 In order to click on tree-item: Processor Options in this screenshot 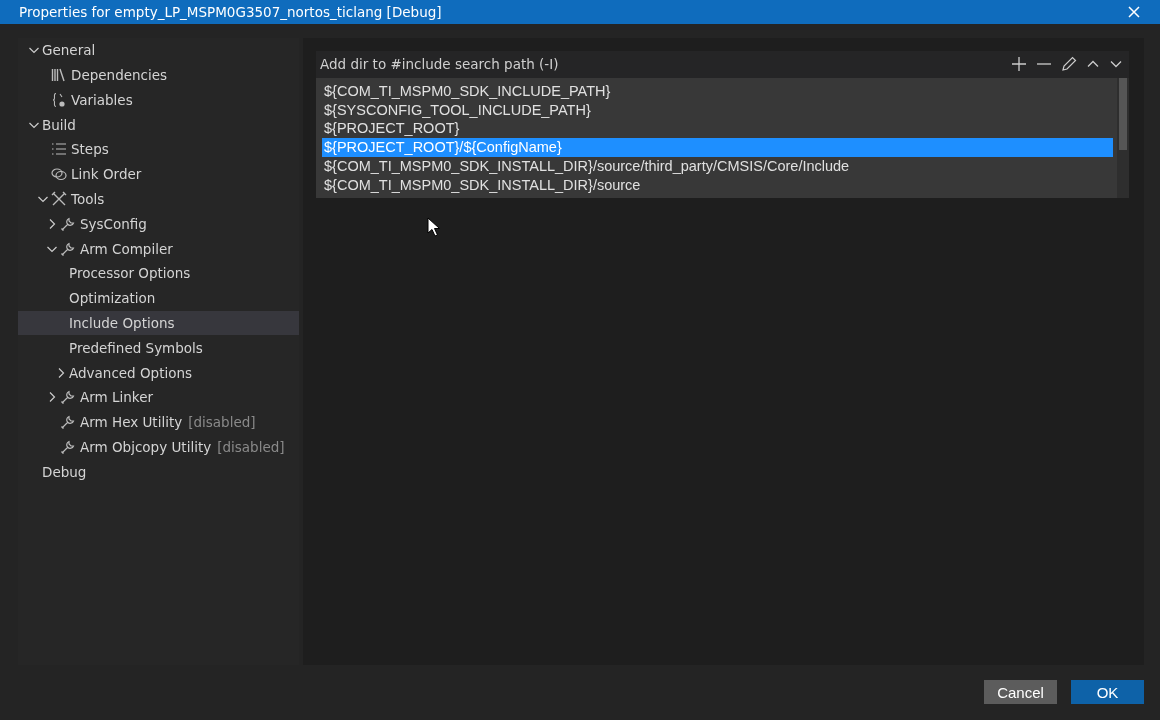, I will do `click(158, 273)`.